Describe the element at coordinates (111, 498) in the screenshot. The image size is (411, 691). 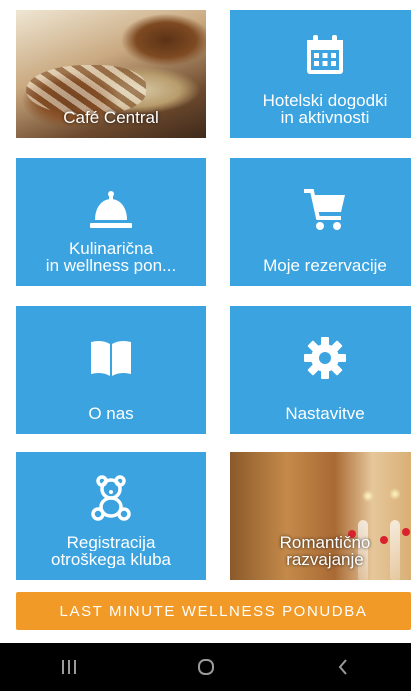
I see `teddy-bear-icon` at that location.